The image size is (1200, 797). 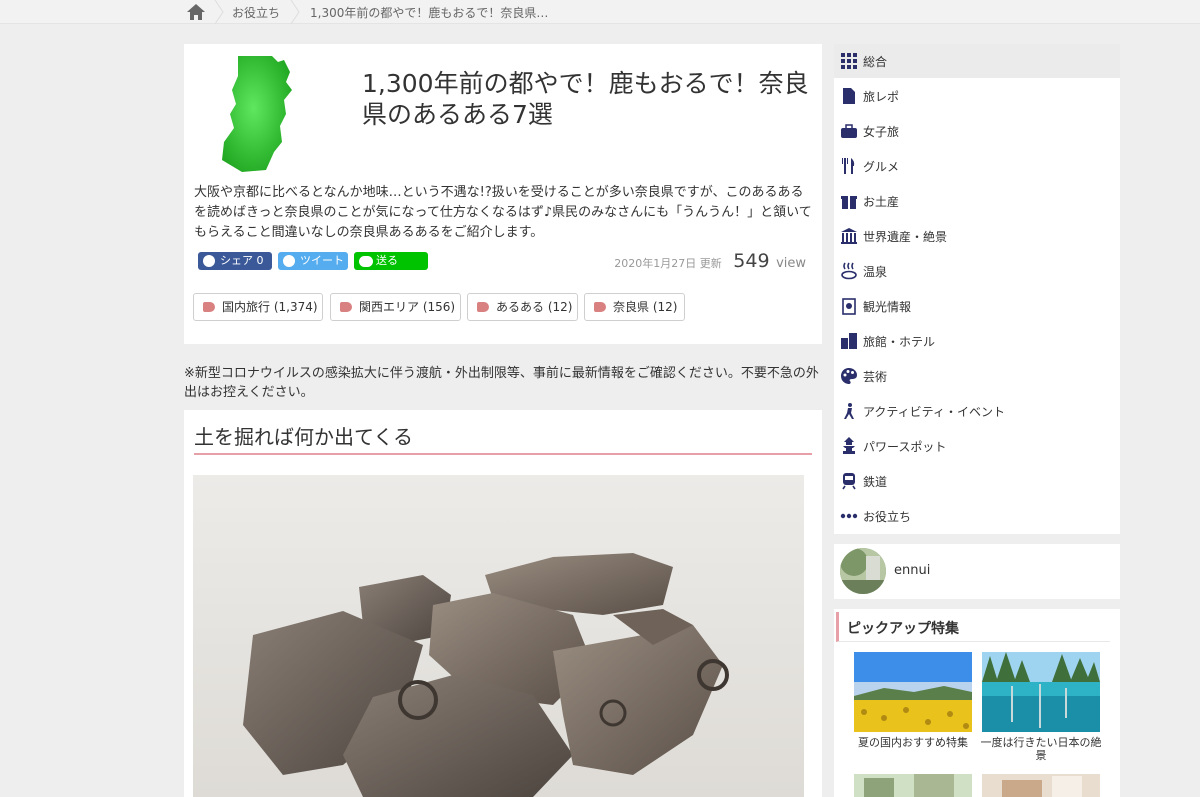 What do you see at coordinates (881, 132) in the screenshot?
I see `category-label: 女子旅` at bounding box center [881, 132].